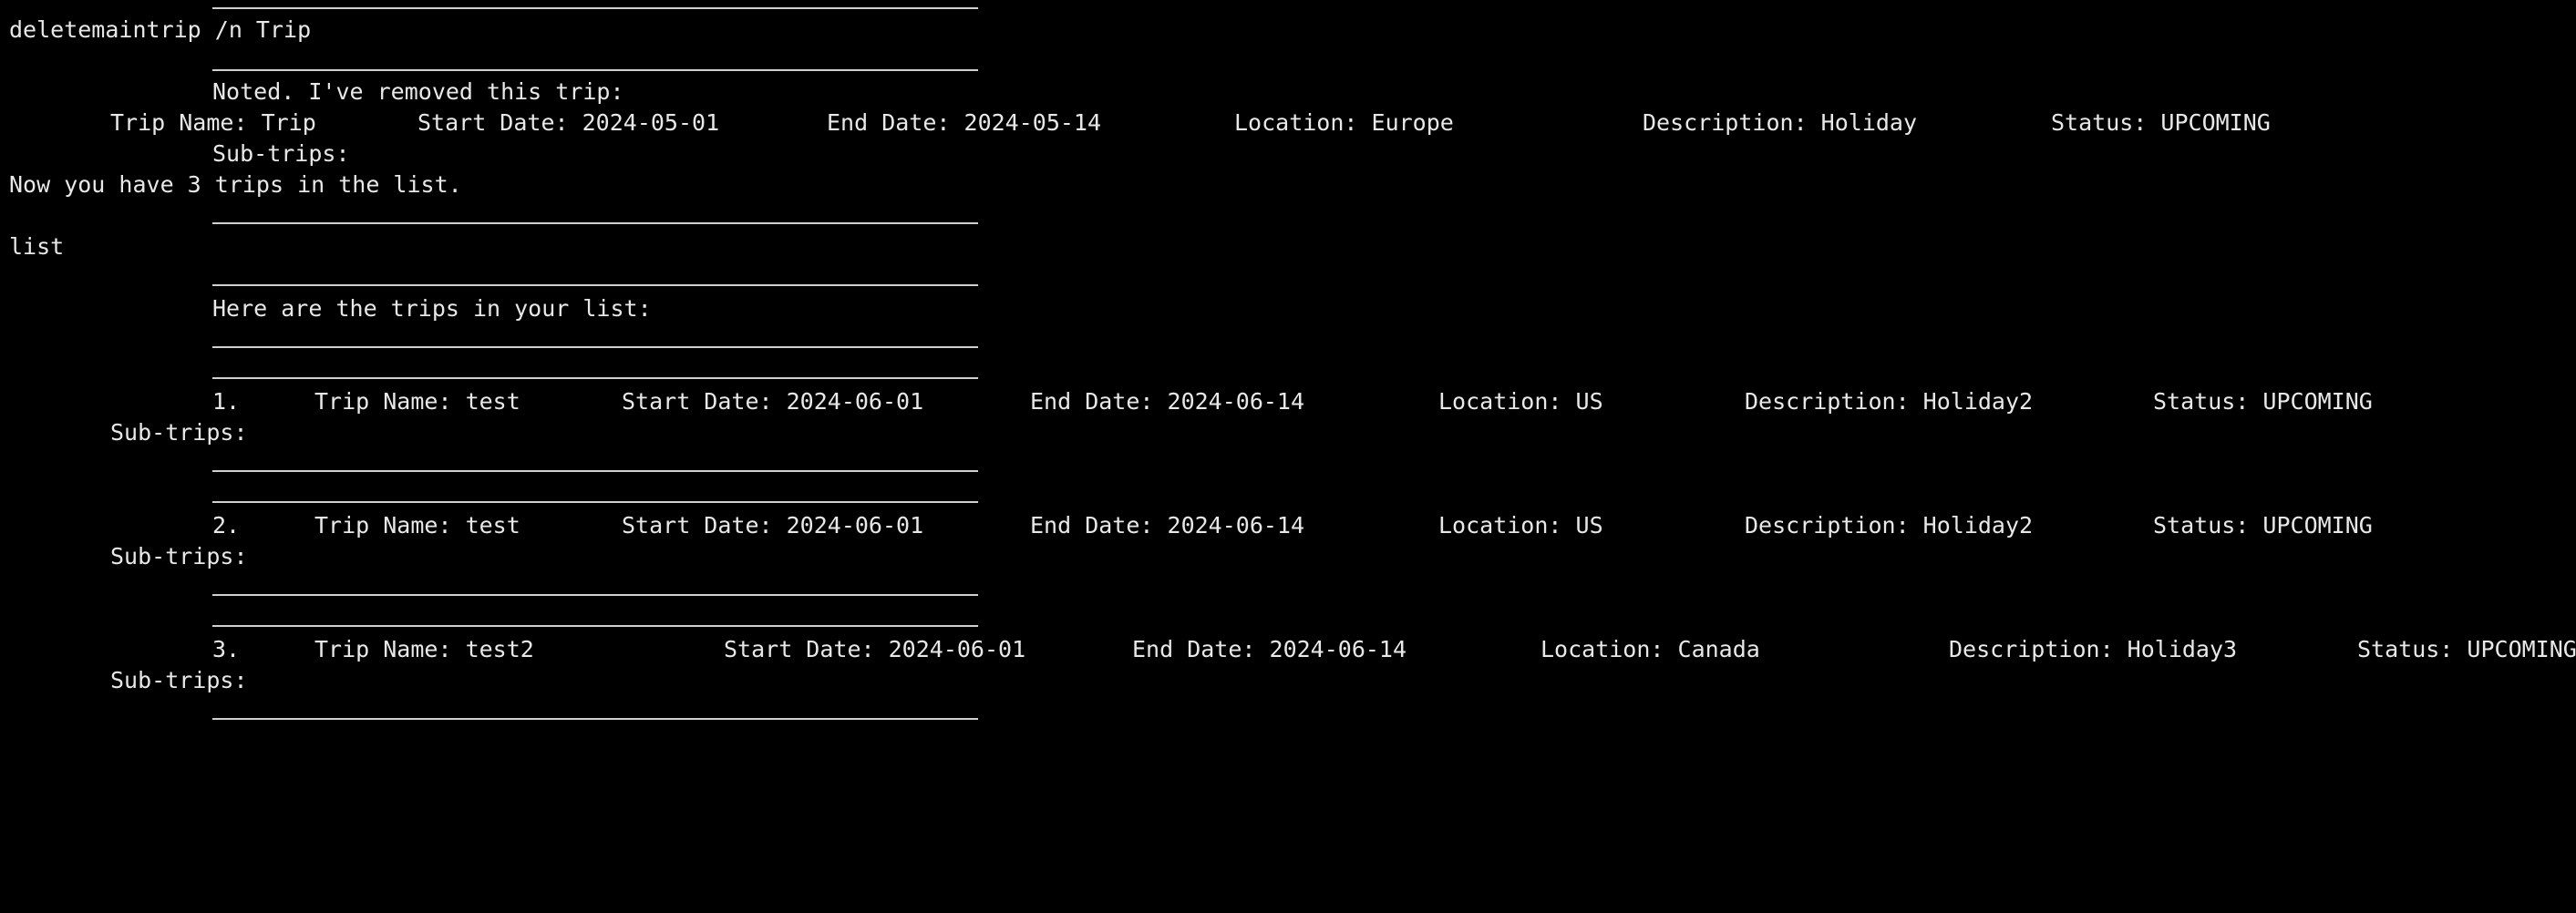 This screenshot has height=913, width=2576. I want to click on trip-name: Trip Name: Trip, so click(213, 122).